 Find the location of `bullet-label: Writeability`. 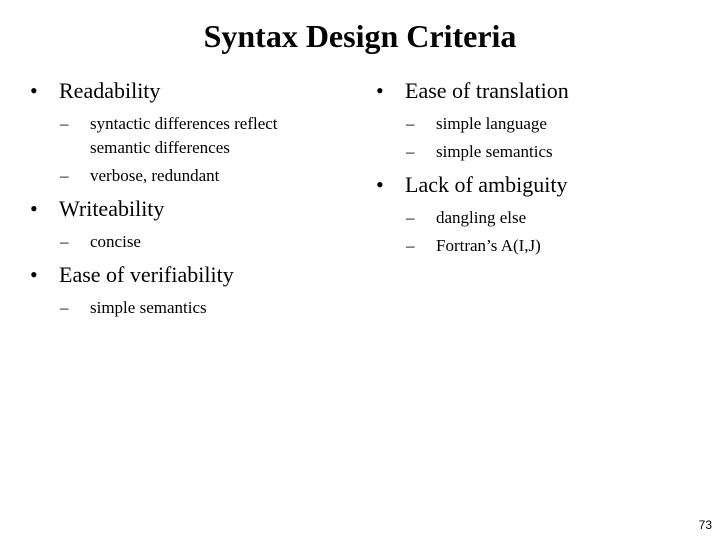

bullet-label: Writeability is located at coordinates (112, 208).